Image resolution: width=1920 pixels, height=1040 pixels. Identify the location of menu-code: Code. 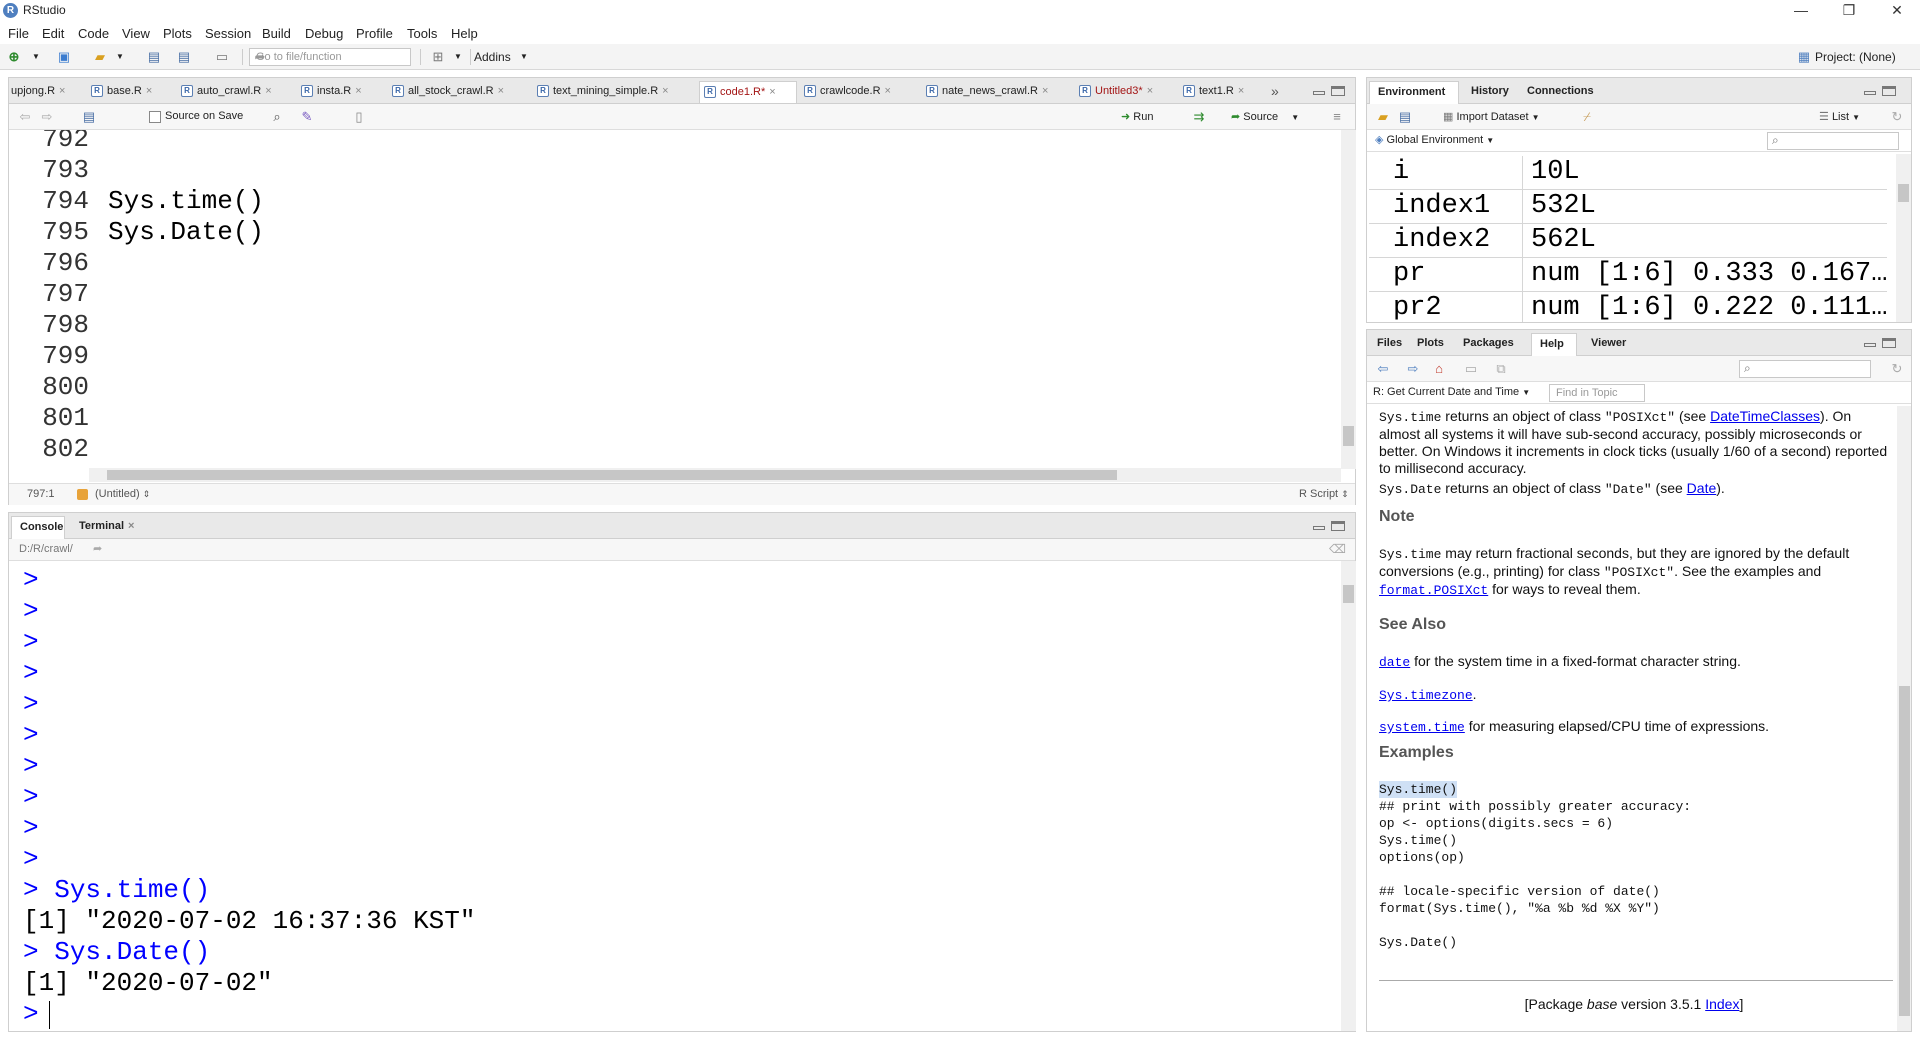
(93, 33).